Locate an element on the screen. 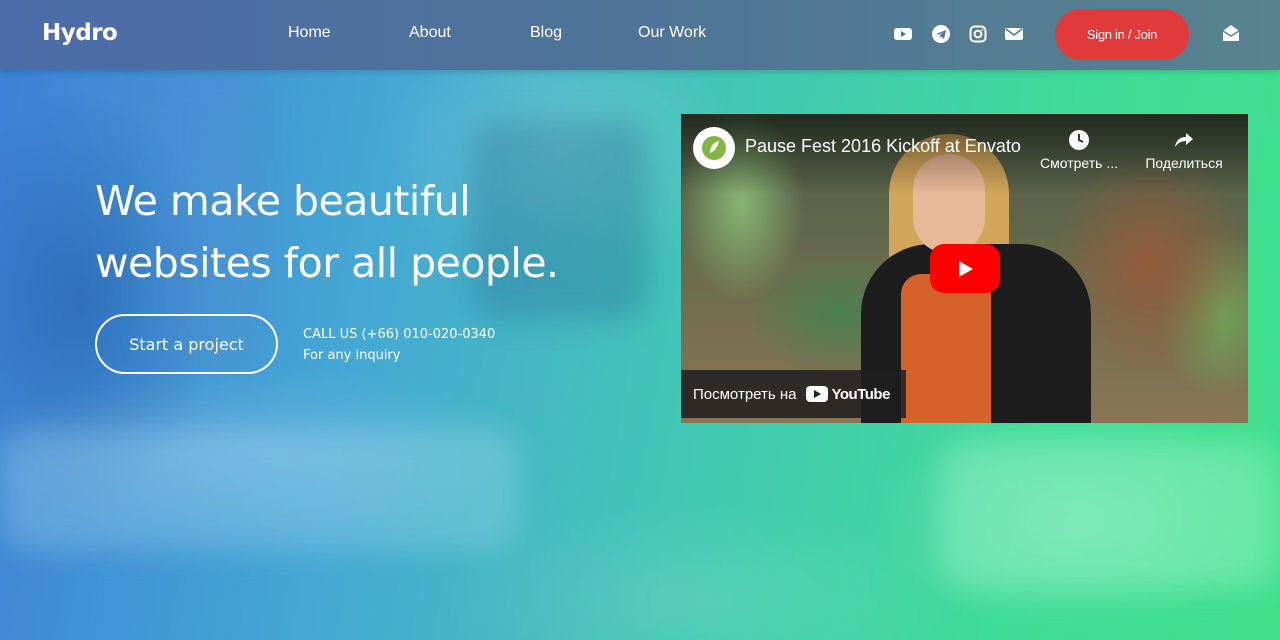 The image size is (1280, 640). open-envelope-icon is located at coordinates (1231, 33).